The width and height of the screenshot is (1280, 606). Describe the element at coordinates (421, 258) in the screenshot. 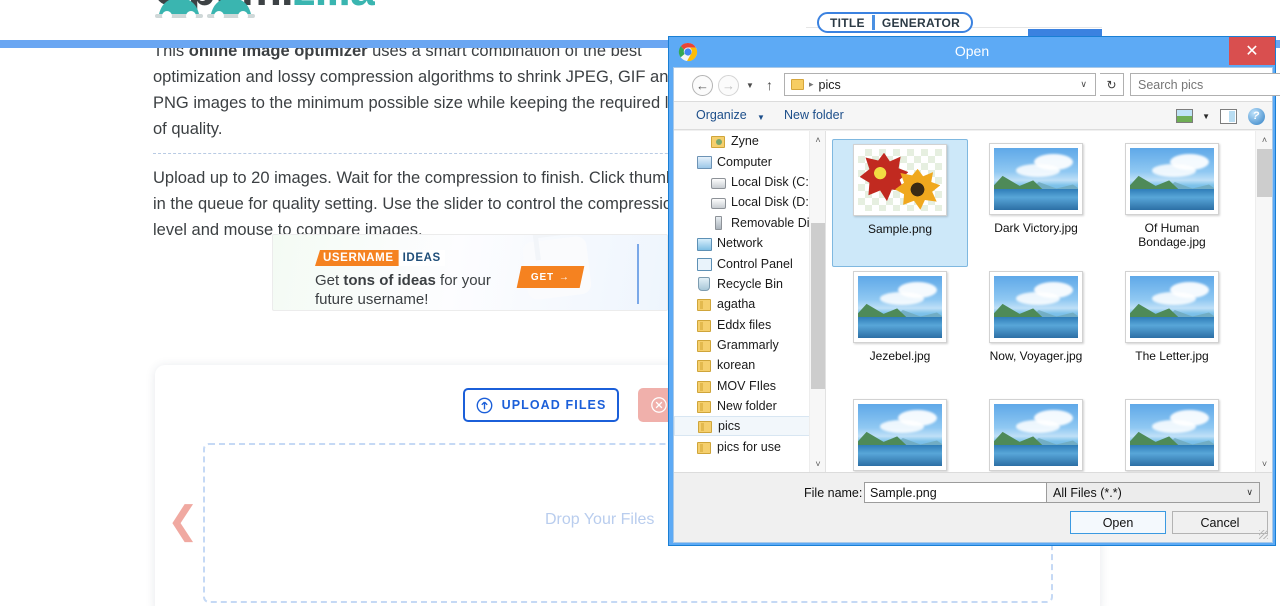

I see `ad-badge-part2: IDEAS` at that location.